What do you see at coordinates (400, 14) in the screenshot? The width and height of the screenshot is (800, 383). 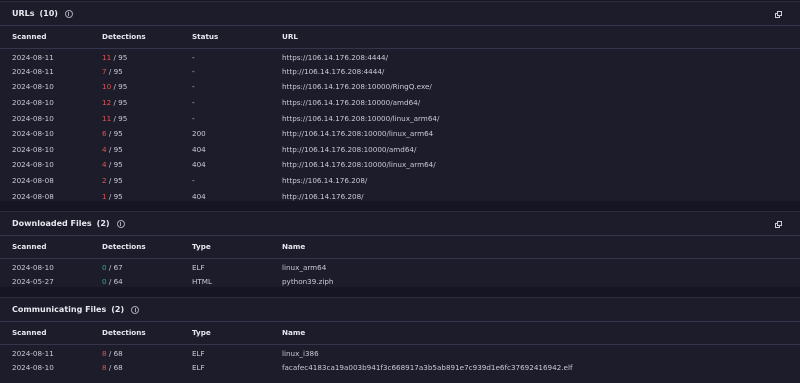 I see `urls-header: URLs (10)` at bounding box center [400, 14].